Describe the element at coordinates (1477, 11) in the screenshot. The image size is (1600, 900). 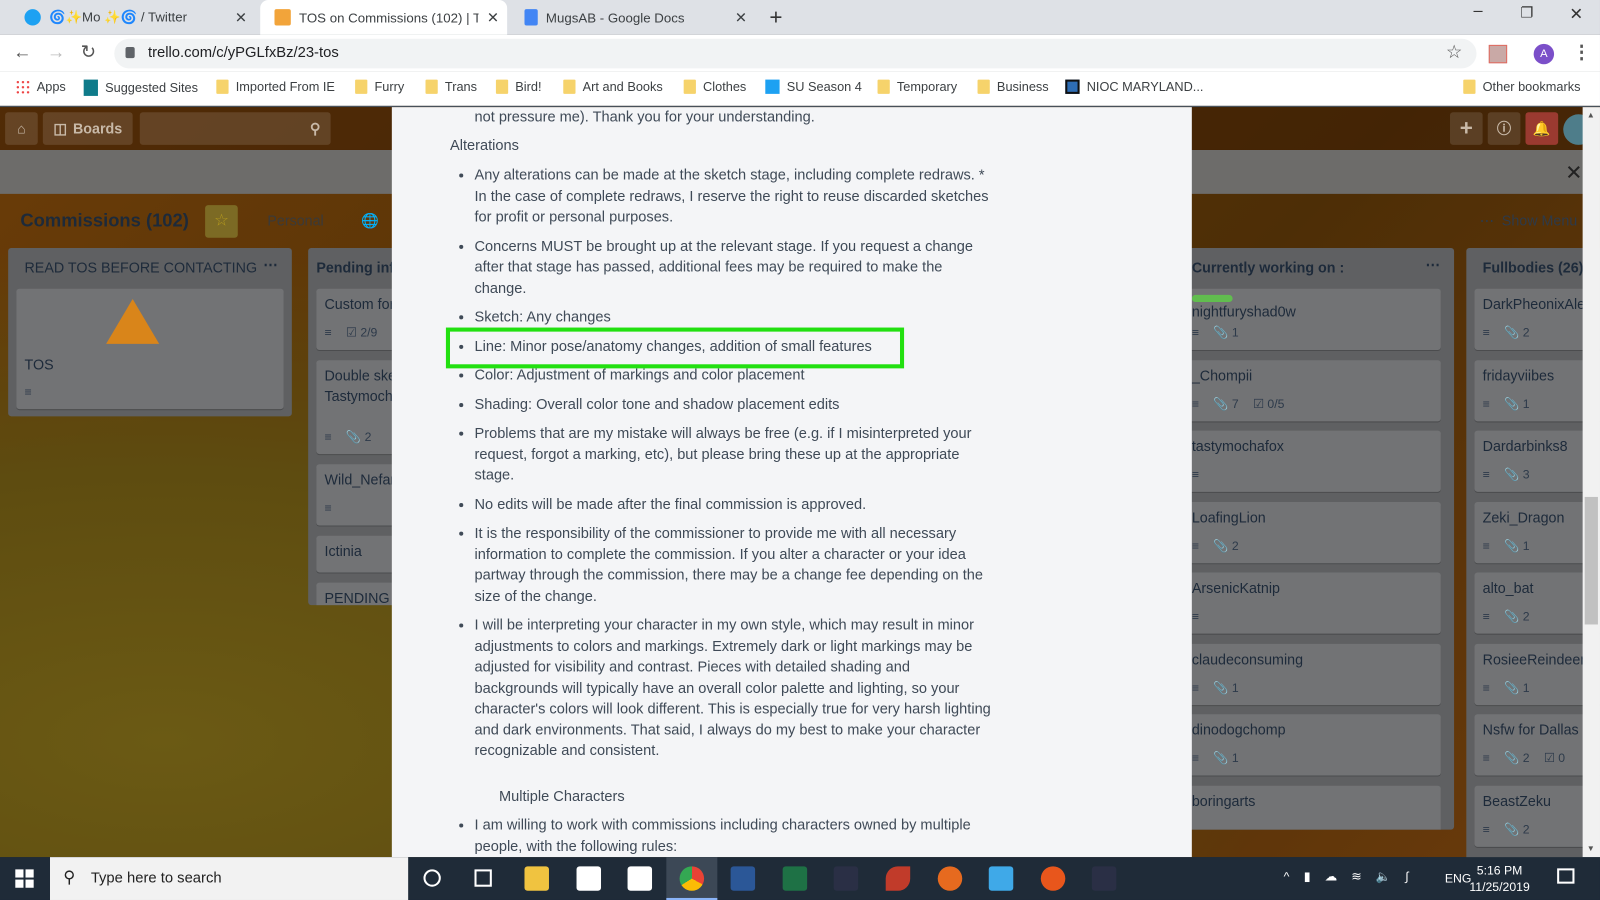
I see `minimize-button: –` at that location.